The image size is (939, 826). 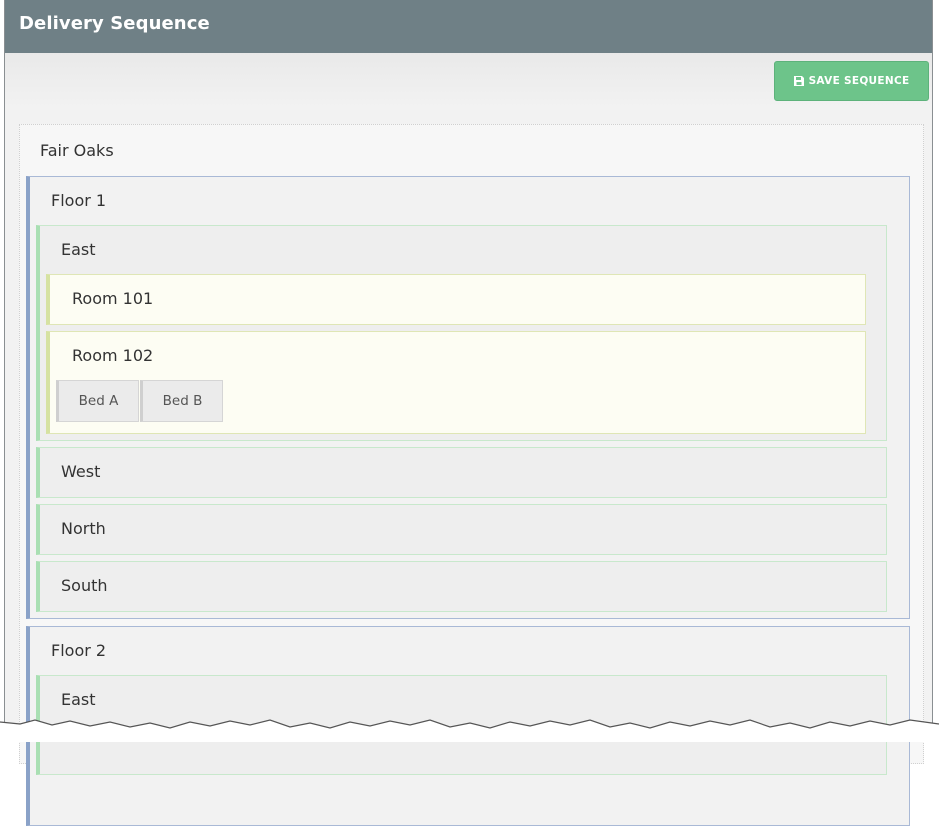 I want to click on page-header: Delivery Sequence, so click(x=468, y=26).